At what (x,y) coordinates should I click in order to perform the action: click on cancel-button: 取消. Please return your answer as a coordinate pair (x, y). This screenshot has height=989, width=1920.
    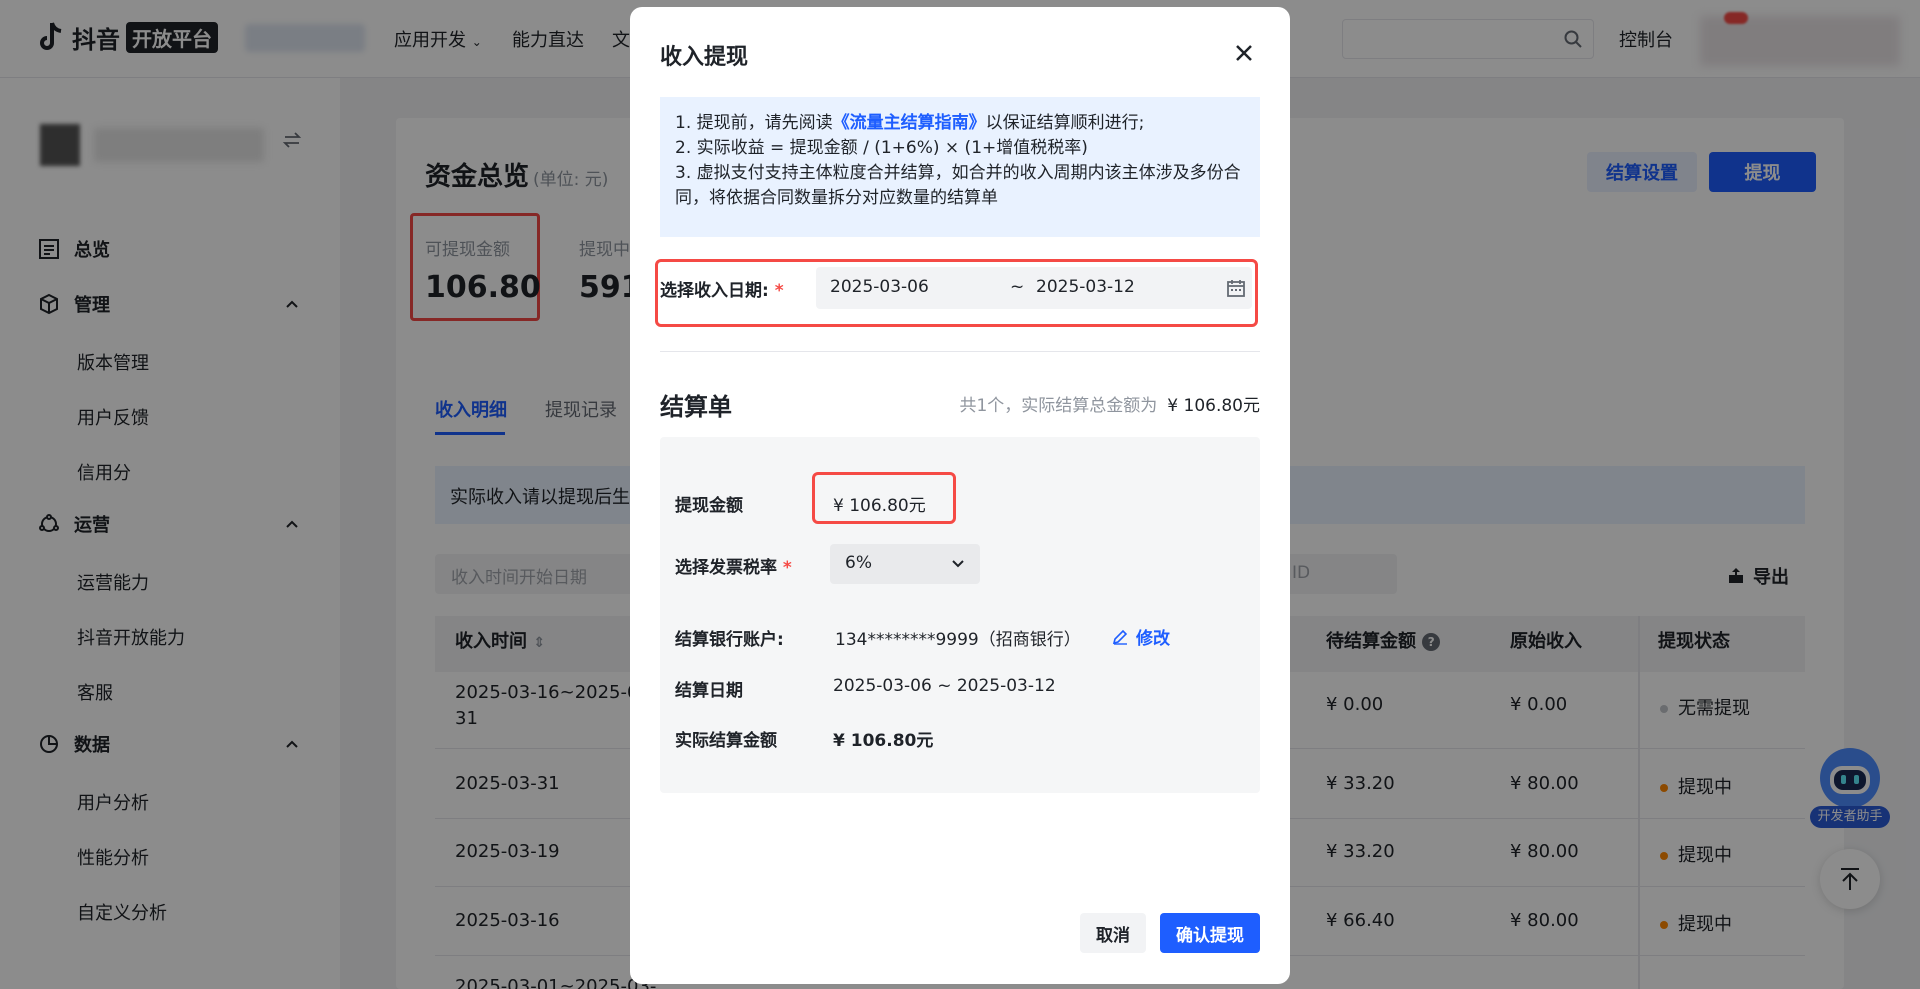
    Looking at the image, I should click on (1113, 933).